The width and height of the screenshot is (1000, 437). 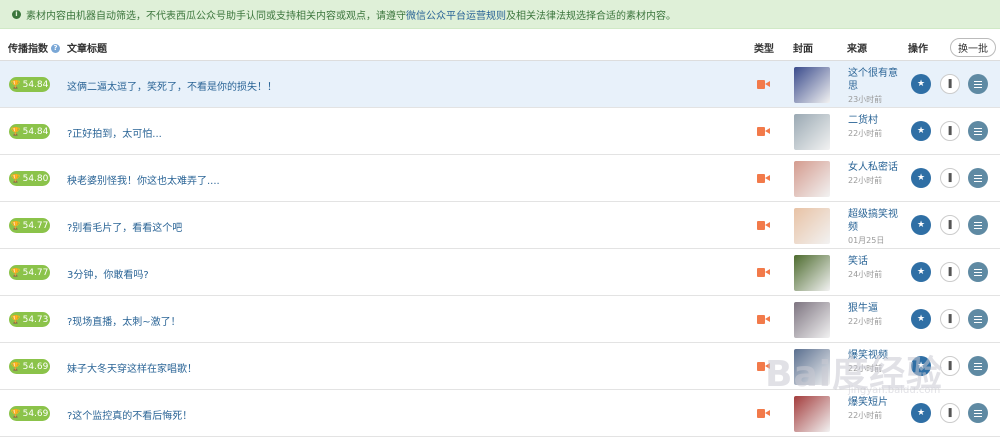 I want to click on score-badge: 🏆 54.77, so click(x=29, y=225).